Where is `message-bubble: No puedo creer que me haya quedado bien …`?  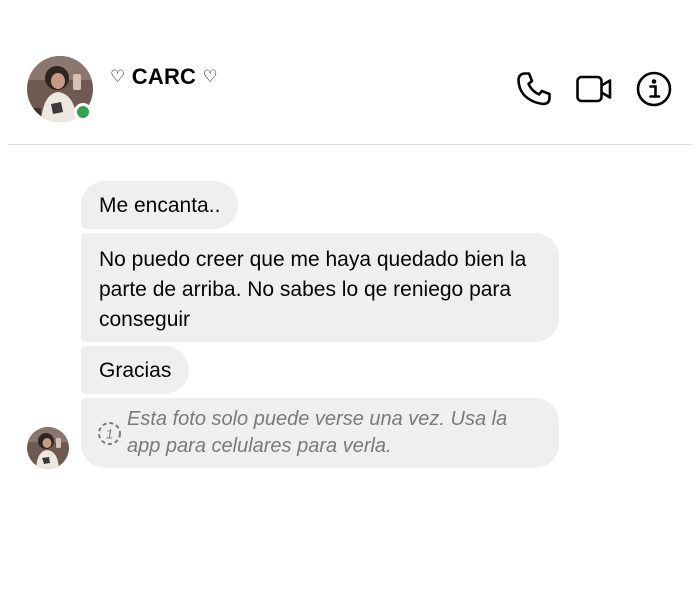
message-bubble: No puedo creer que me haya quedado bien … is located at coordinates (320, 287).